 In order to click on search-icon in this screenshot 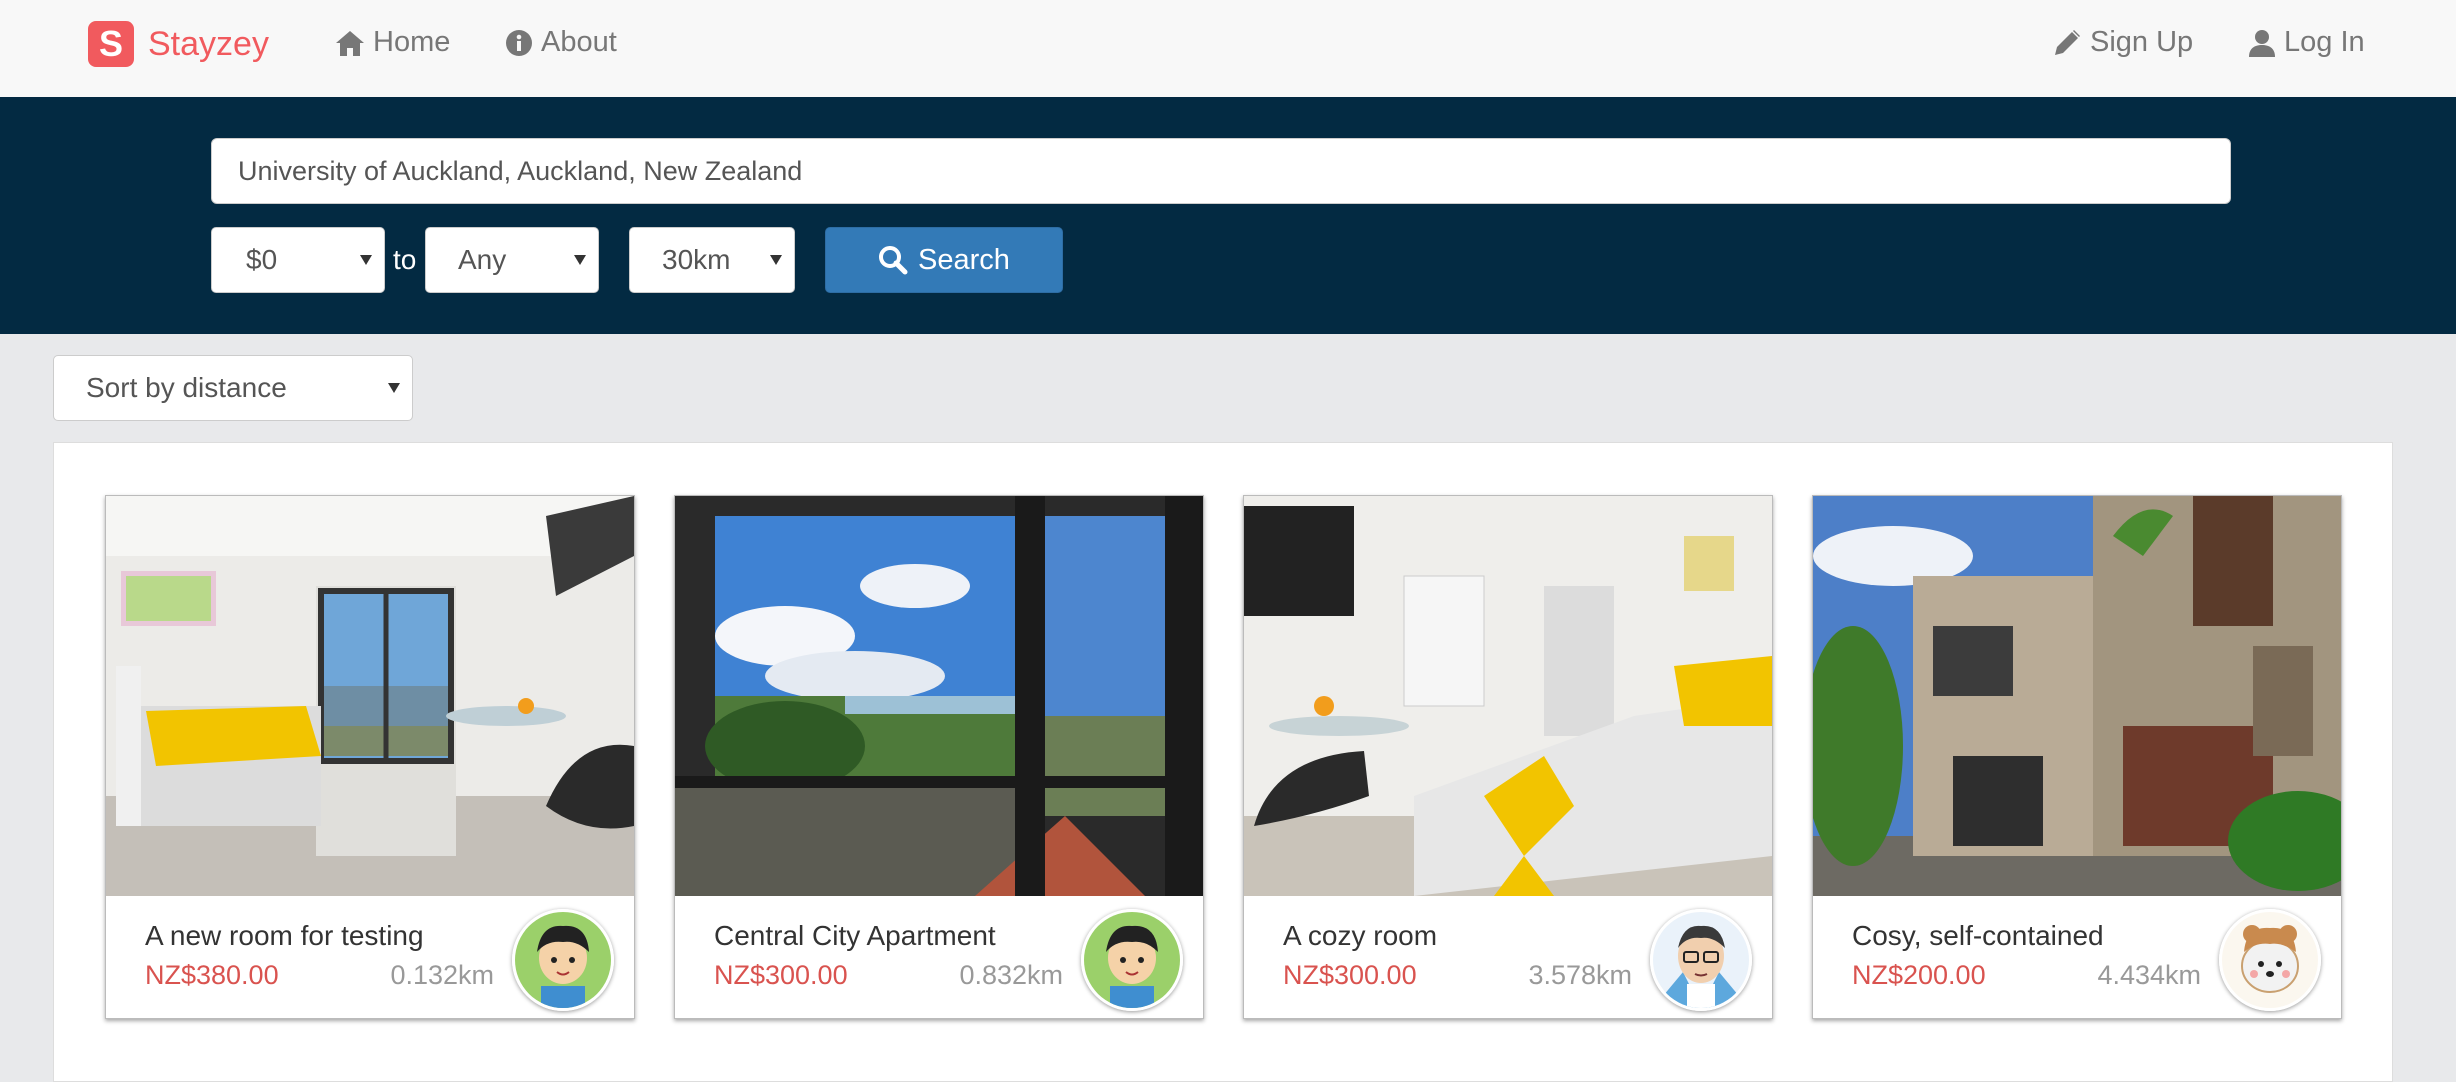, I will do `click(893, 260)`.